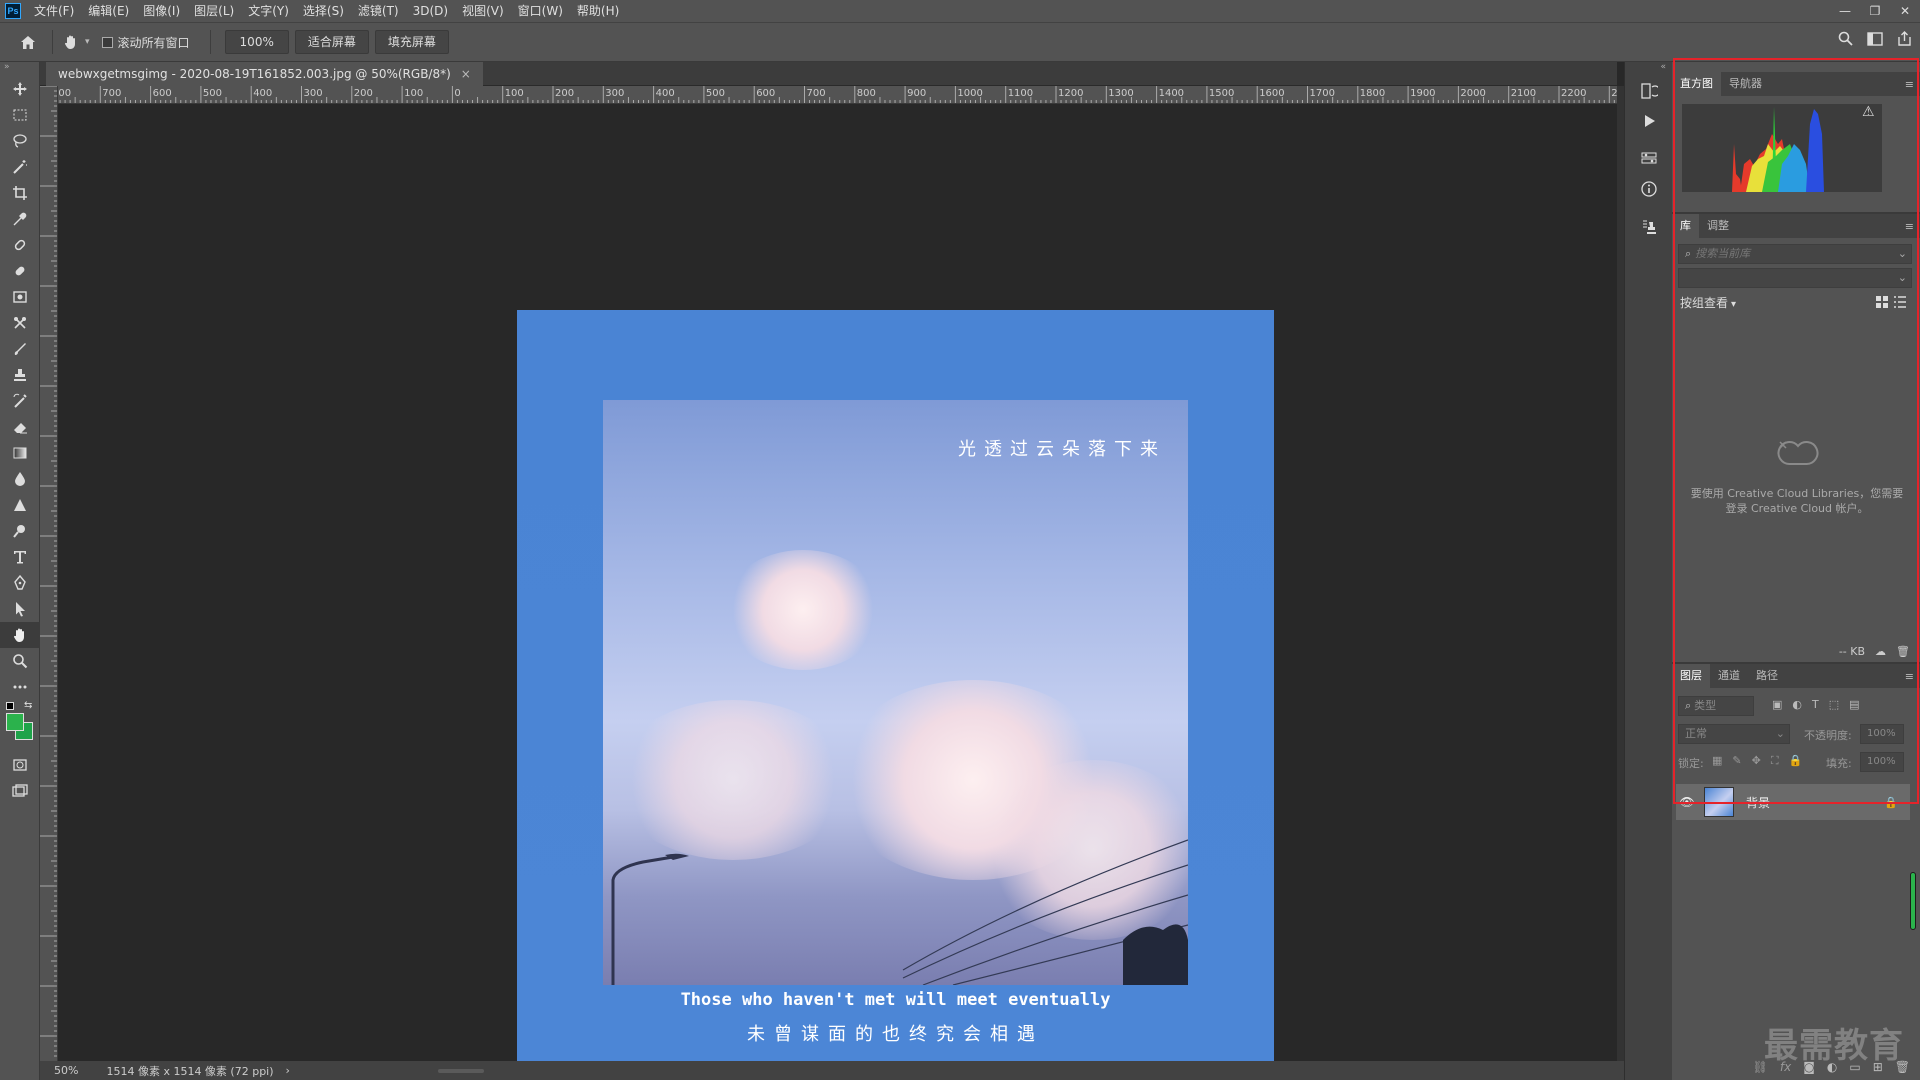 Image resolution: width=1920 pixels, height=1080 pixels. I want to click on status-menu-arrow-icon: ›, so click(288, 1070).